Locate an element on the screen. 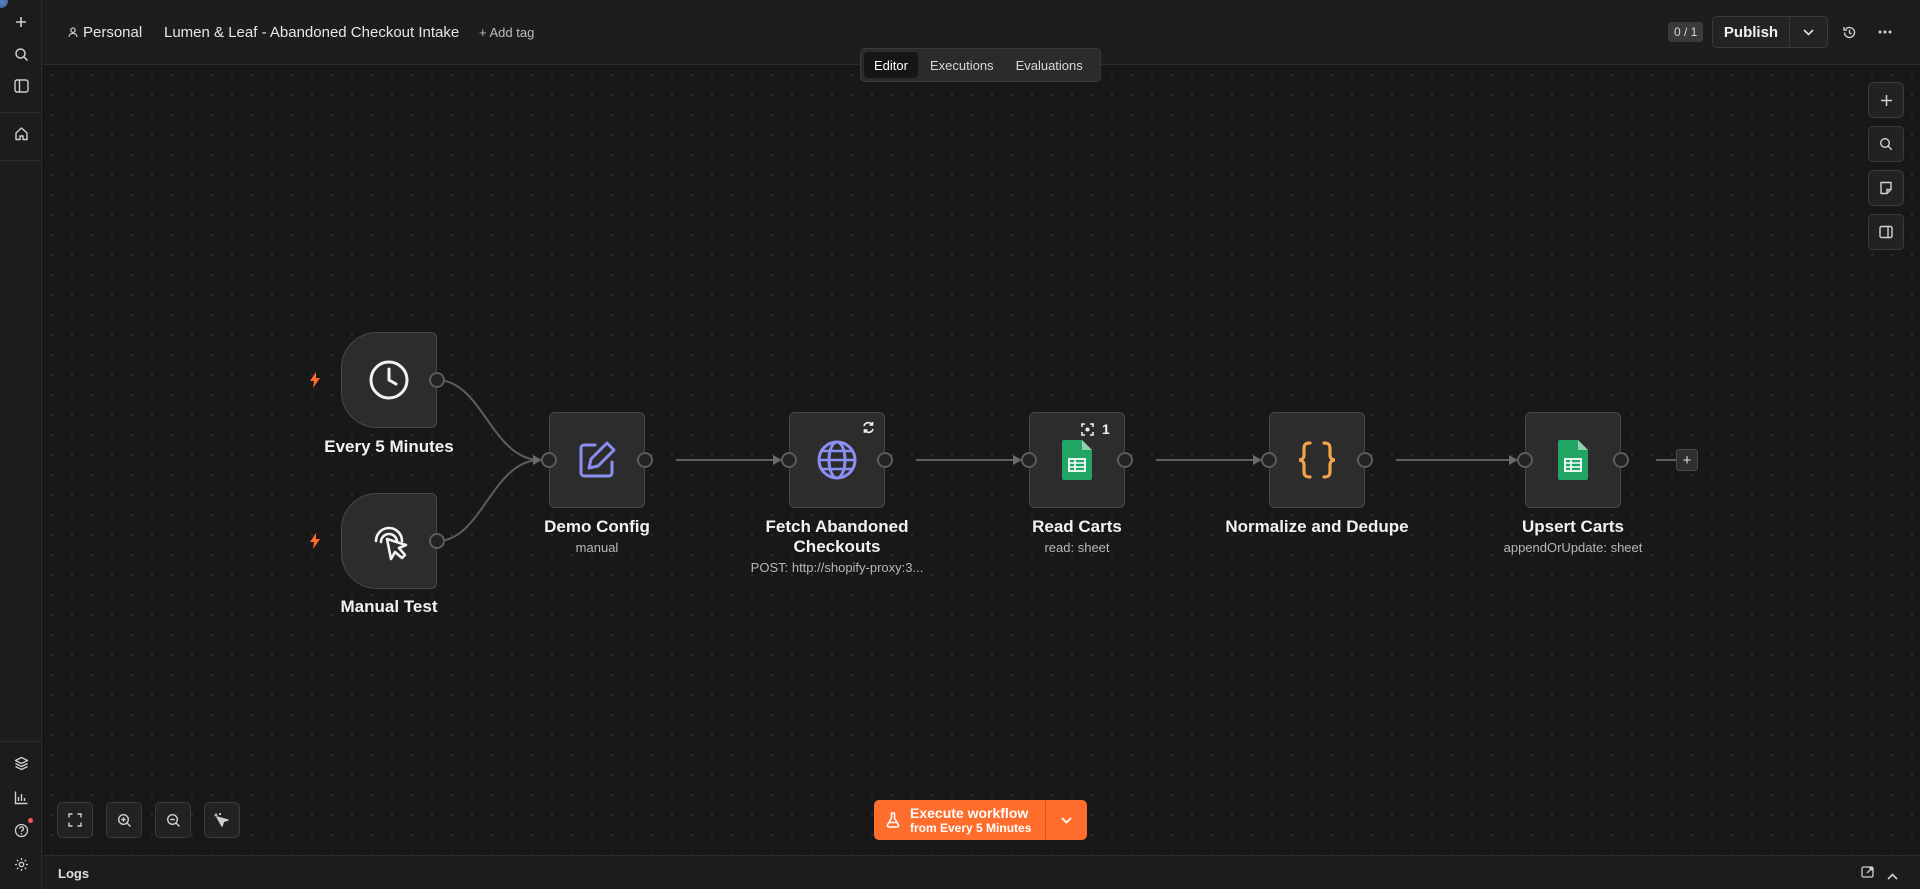  version-counter: 0 / 1 is located at coordinates (1686, 32).